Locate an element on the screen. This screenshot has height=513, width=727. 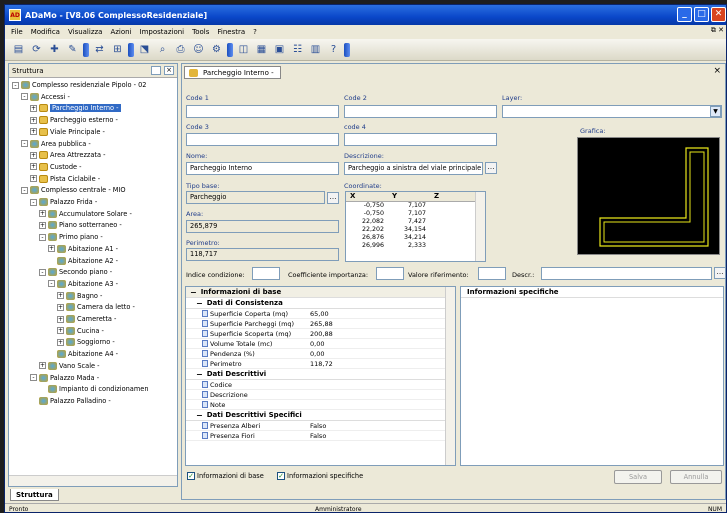
tree-node: + Vano Scale - is located at coordinates (69, 366).